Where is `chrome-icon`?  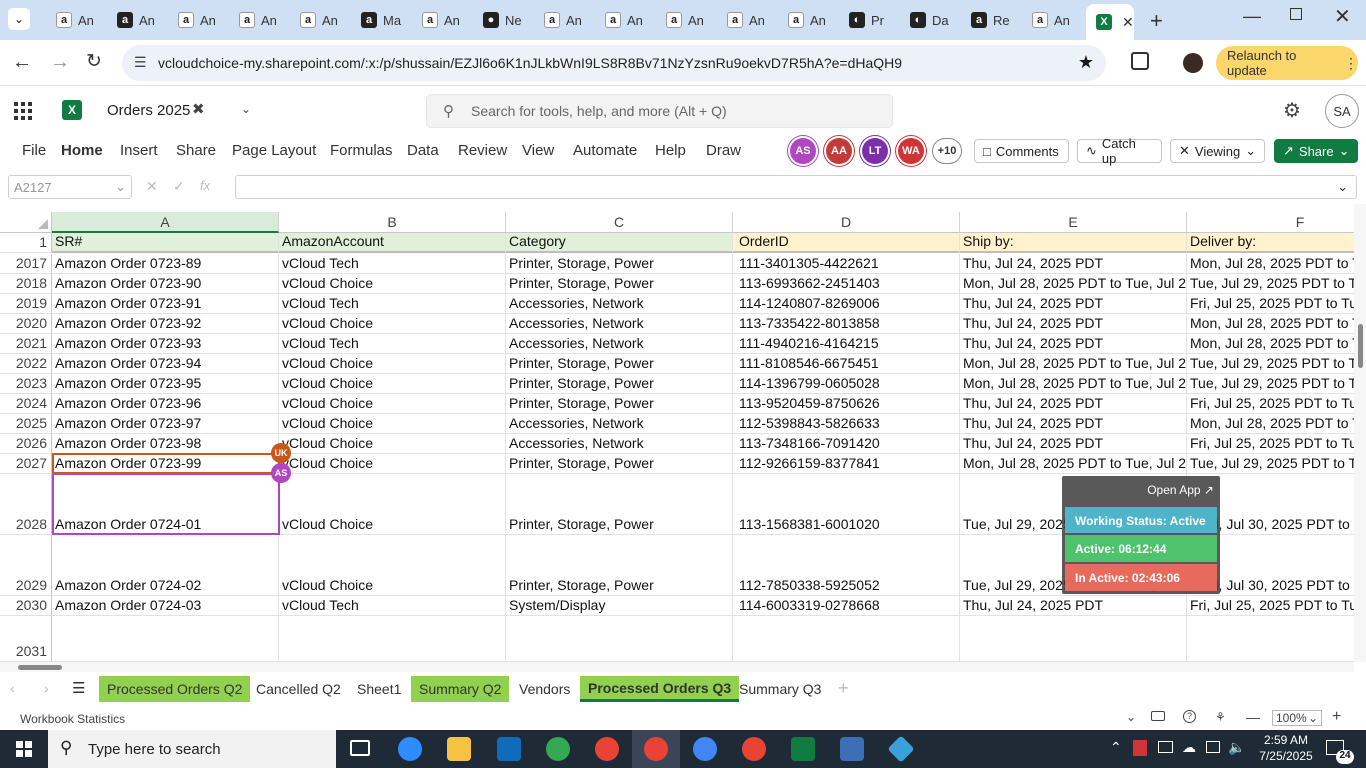 chrome-icon is located at coordinates (558, 749).